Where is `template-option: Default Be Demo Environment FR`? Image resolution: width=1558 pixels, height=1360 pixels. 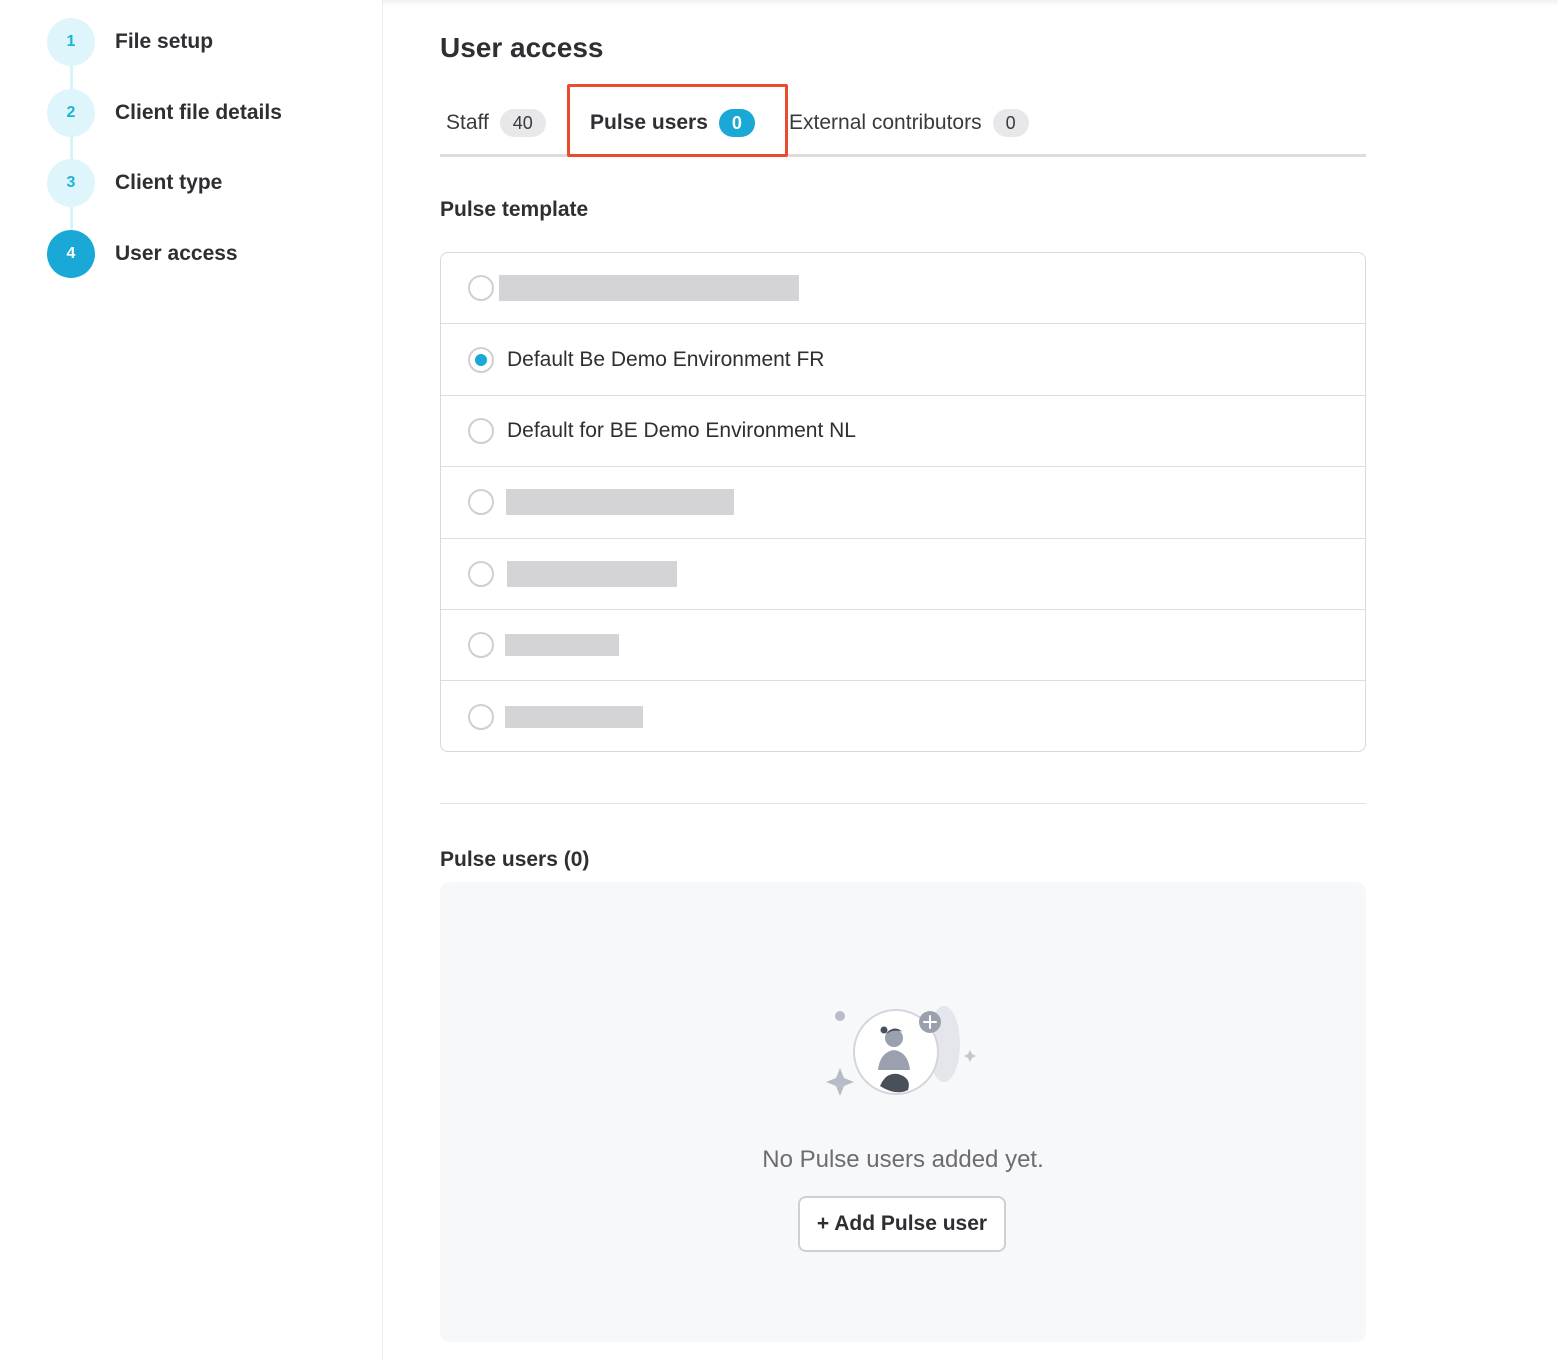 template-option: Default Be Demo Environment FR is located at coordinates (903, 360).